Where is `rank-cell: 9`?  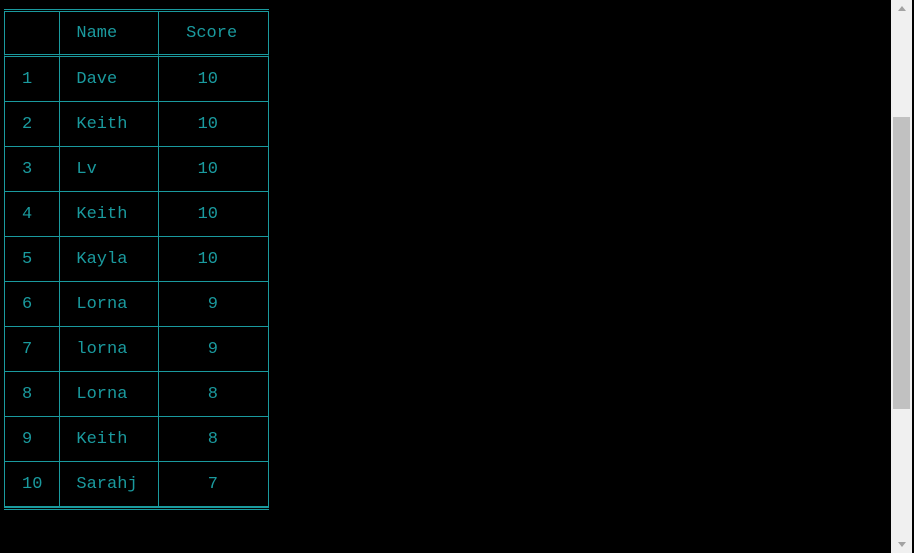 rank-cell: 9 is located at coordinates (32, 439).